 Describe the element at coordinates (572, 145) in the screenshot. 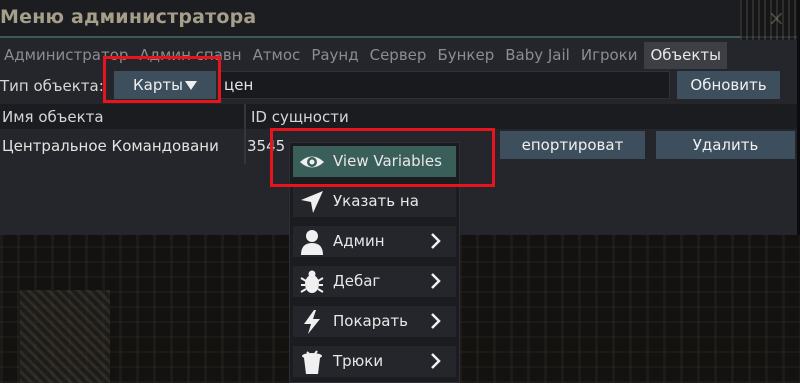

I see `export-button: епортироват` at that location.